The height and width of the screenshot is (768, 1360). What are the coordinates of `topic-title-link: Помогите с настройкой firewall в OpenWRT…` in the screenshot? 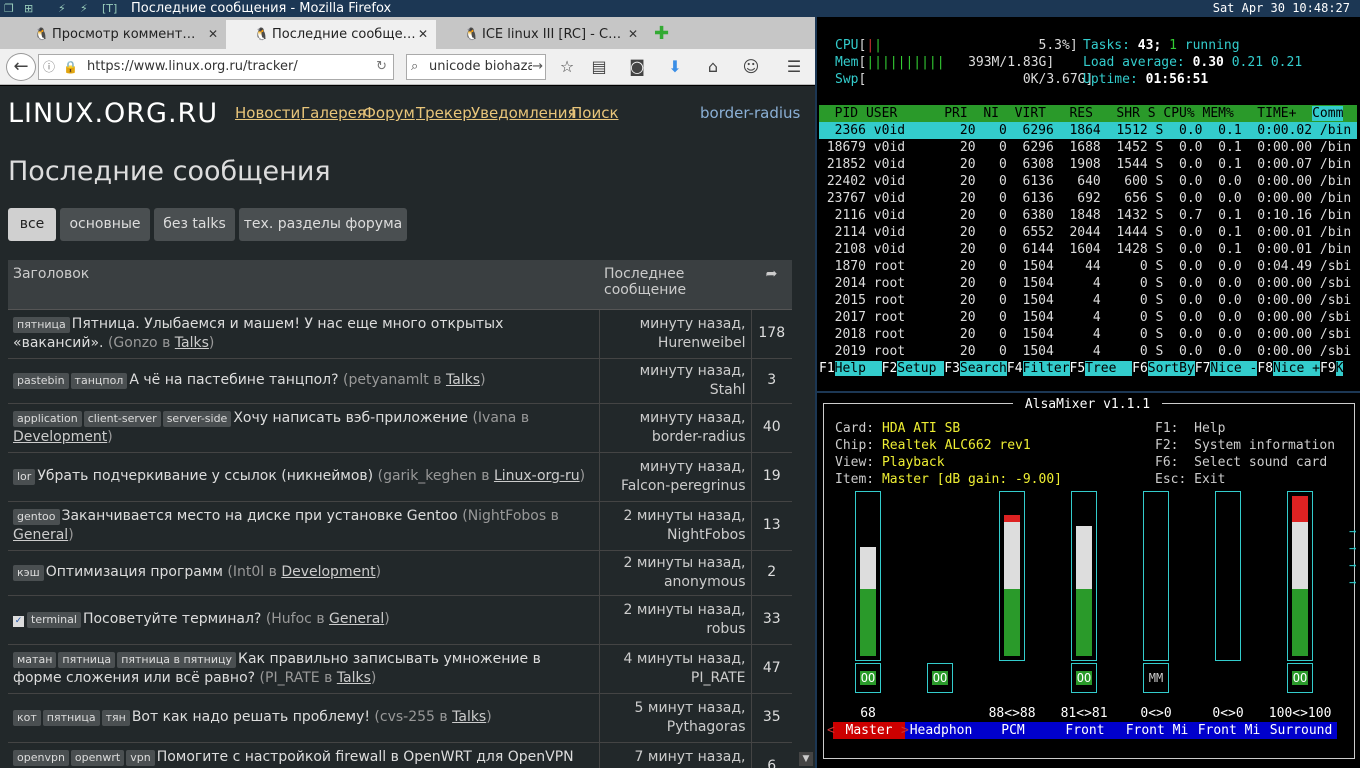 It's located at (365, 757).